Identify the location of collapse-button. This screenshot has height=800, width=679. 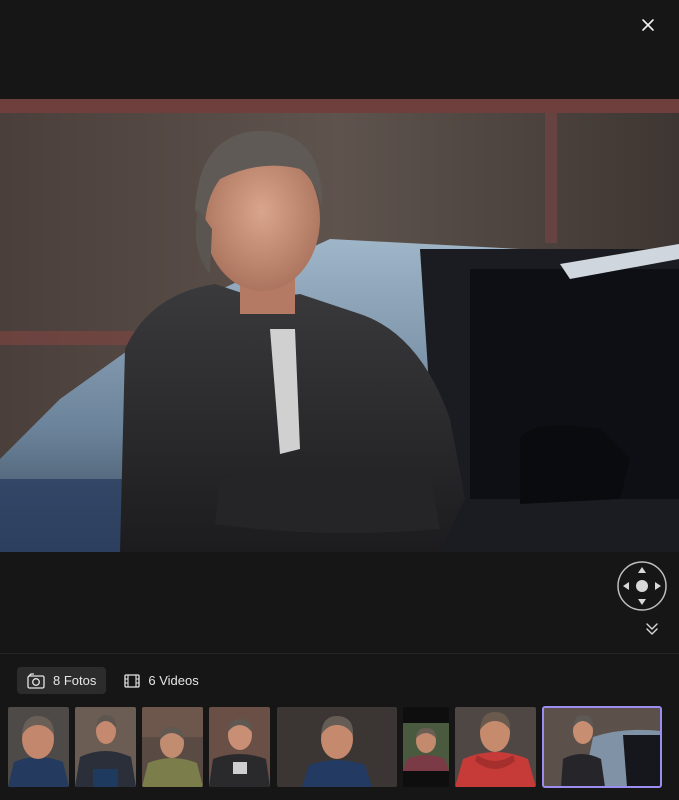
(652, 629).